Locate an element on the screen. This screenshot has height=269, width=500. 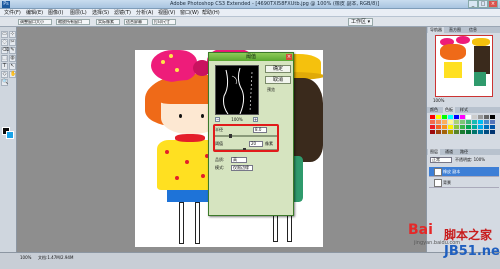
layer-row: 背景 is located at coordinates (464, 183).